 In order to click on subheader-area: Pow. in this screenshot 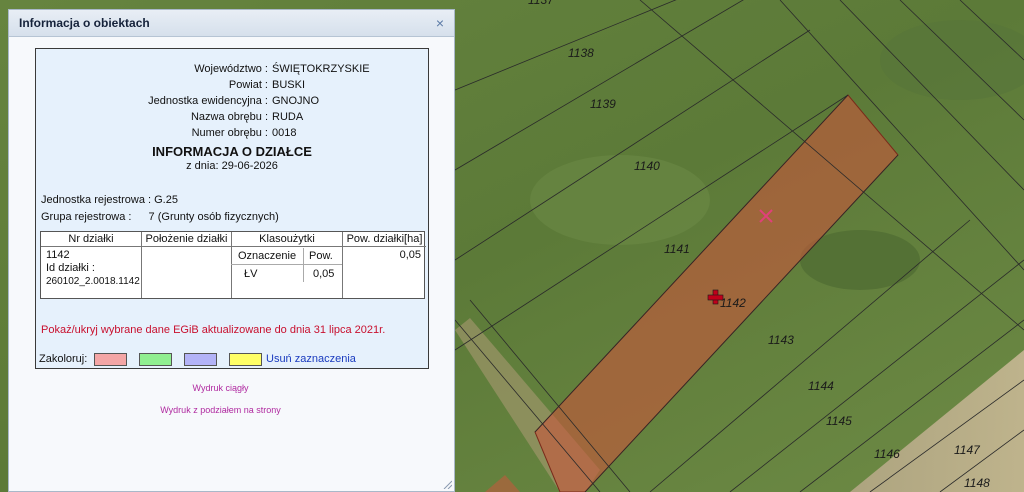, I will do `click(321, 256)`.